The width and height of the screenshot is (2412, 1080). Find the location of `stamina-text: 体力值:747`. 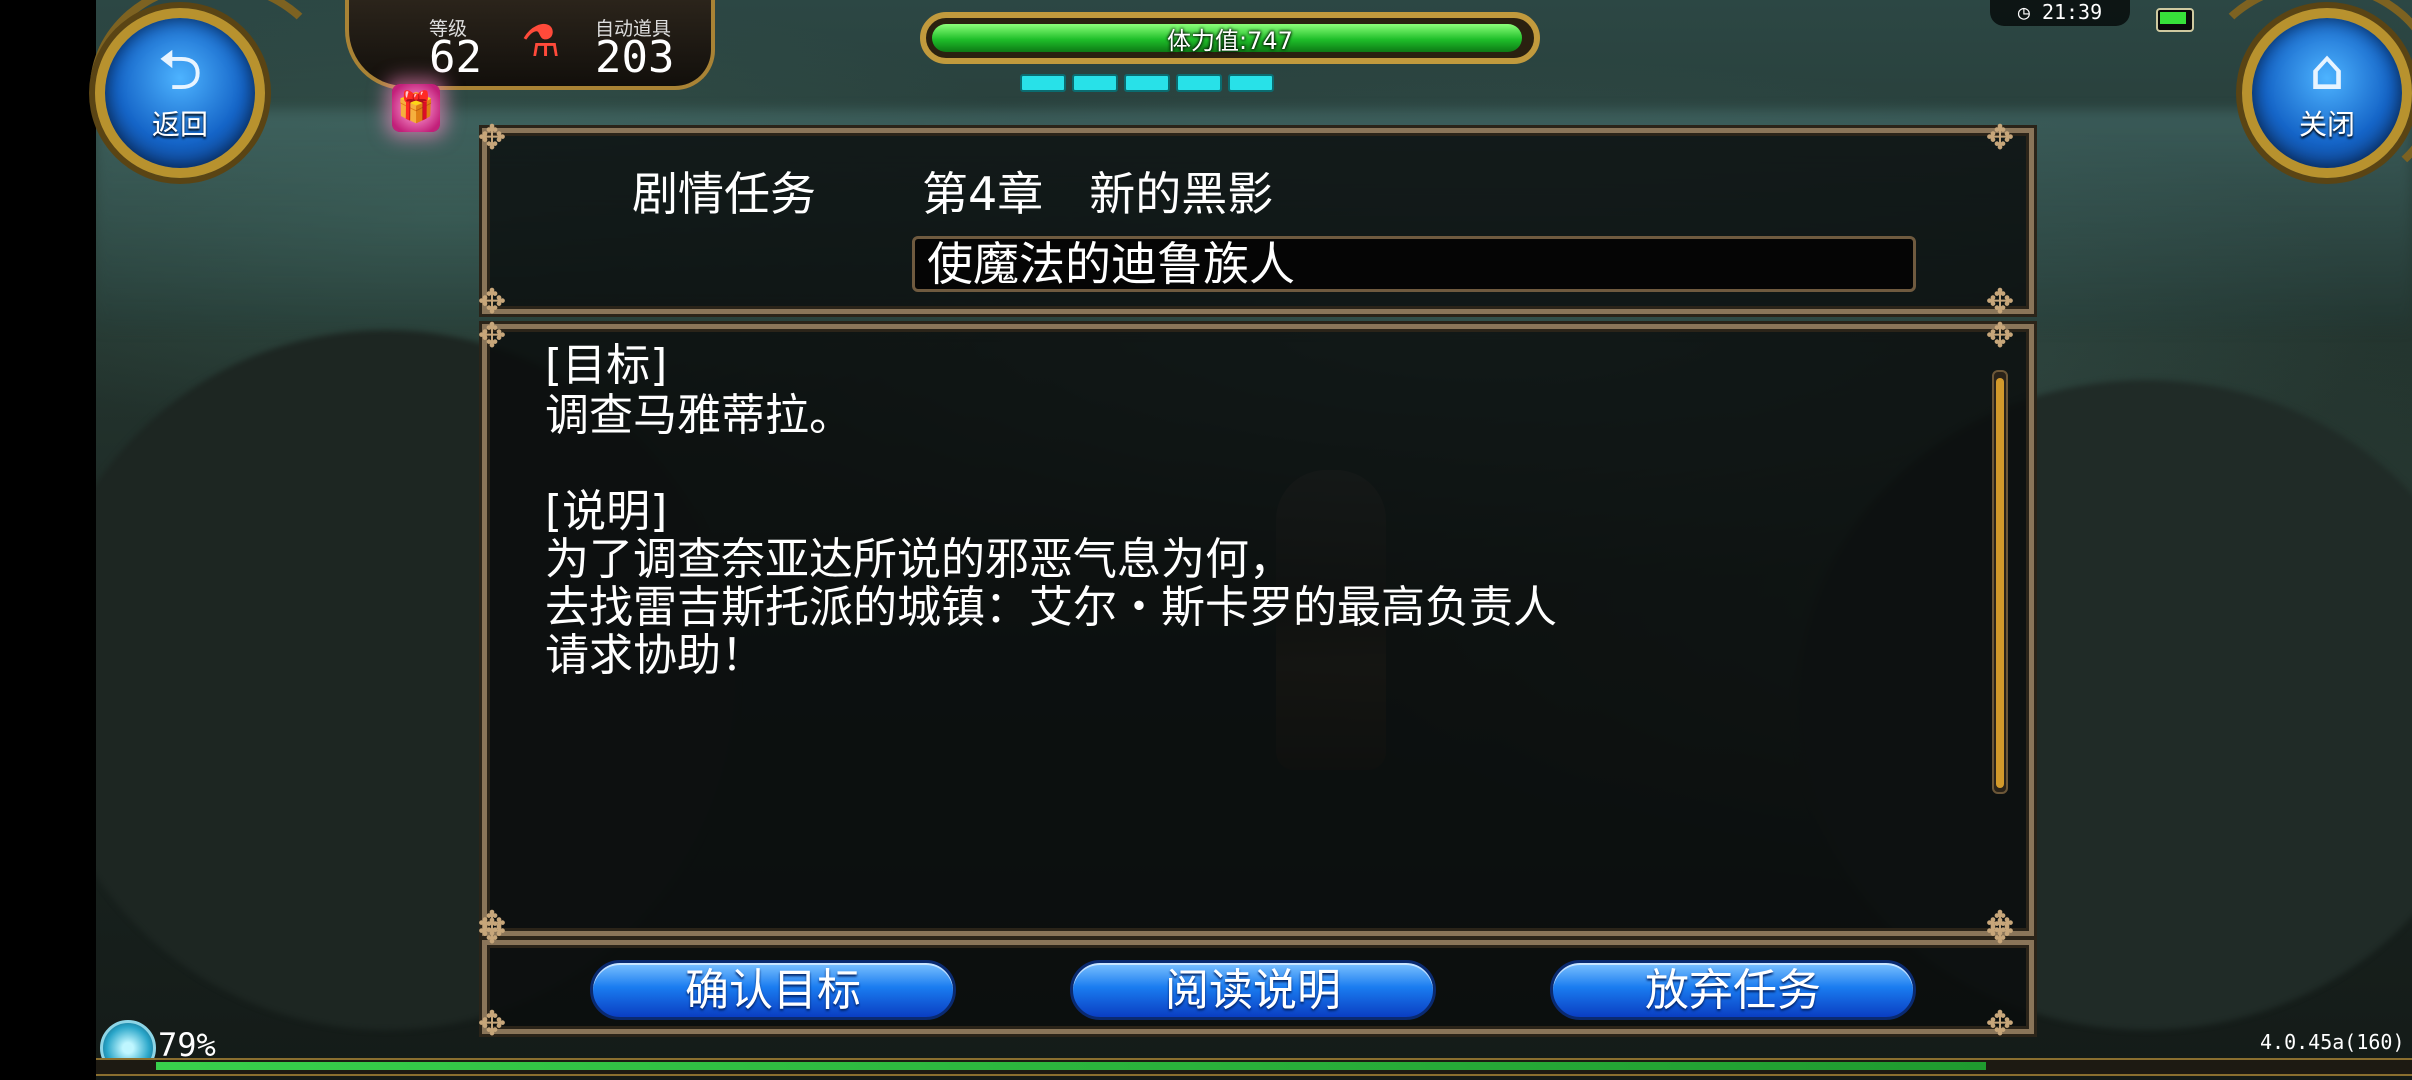

stamina-text: 体力值:747 is located at coordinates (1230, 41).